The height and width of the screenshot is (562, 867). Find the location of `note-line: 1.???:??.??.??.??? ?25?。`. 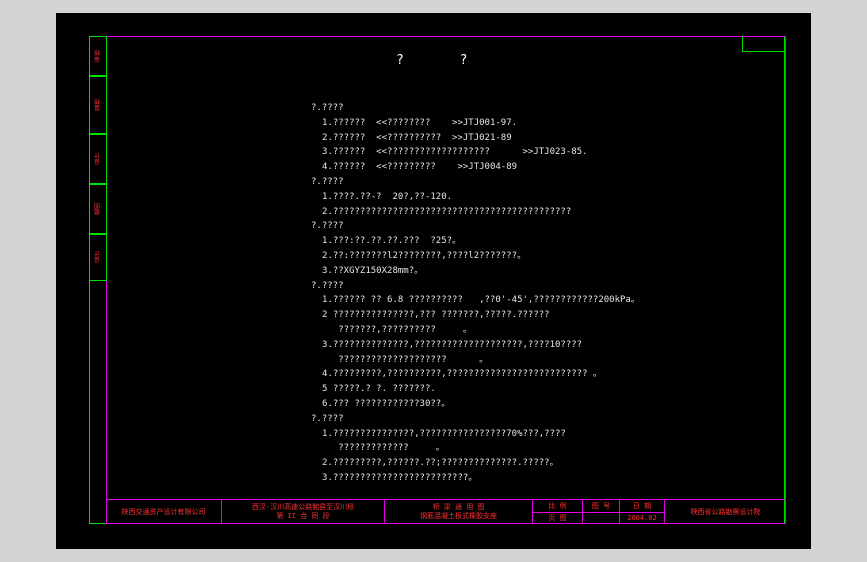

note-line: 1.???:??.??.??.??? ?25?。 is located at coordinates (392, 241).